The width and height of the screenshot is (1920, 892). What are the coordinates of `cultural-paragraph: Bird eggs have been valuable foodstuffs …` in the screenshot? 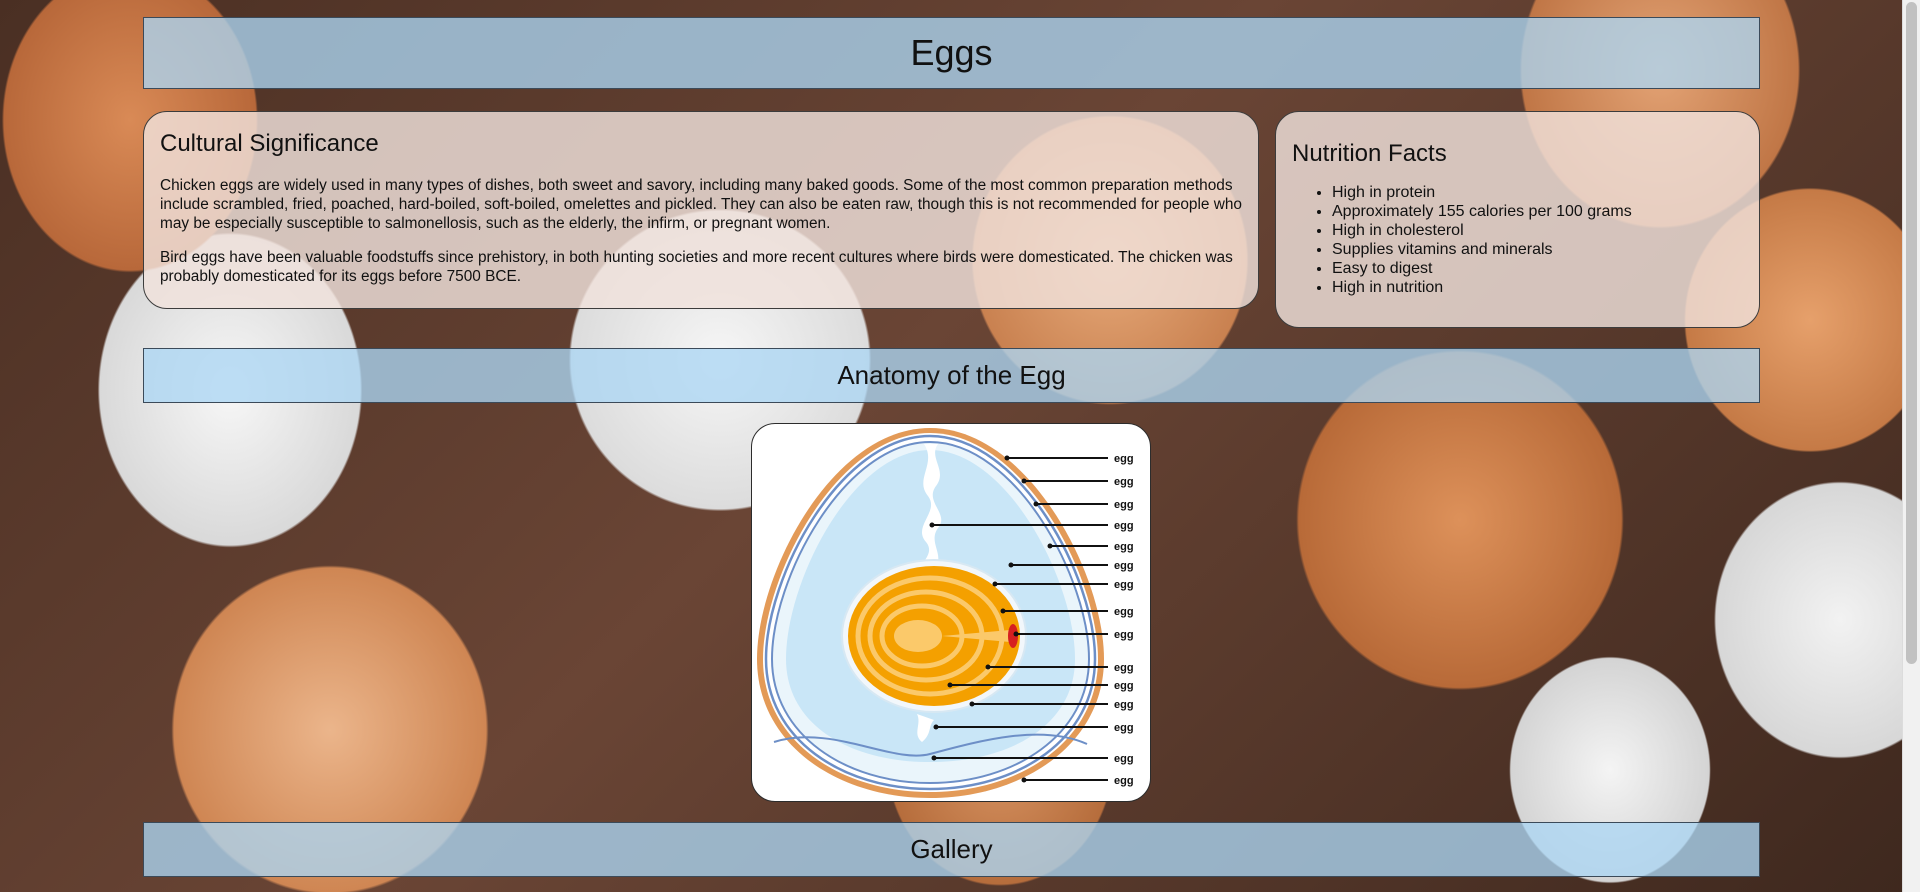 It's located at (696, 267).